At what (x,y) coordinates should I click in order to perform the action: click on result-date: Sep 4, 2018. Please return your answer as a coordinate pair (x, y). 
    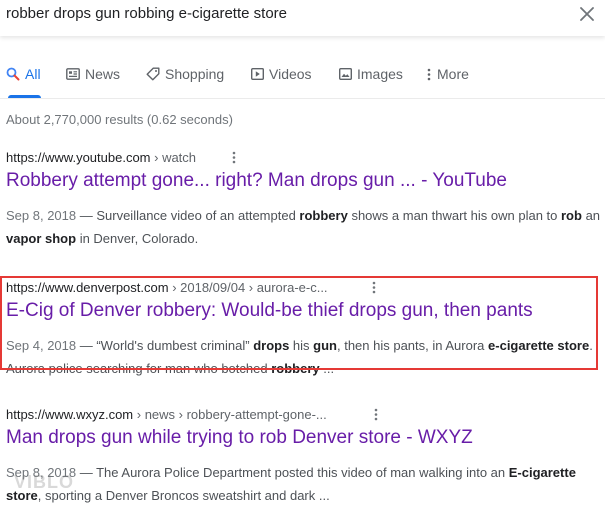
    Looking at the image, I should click on (41, 345).